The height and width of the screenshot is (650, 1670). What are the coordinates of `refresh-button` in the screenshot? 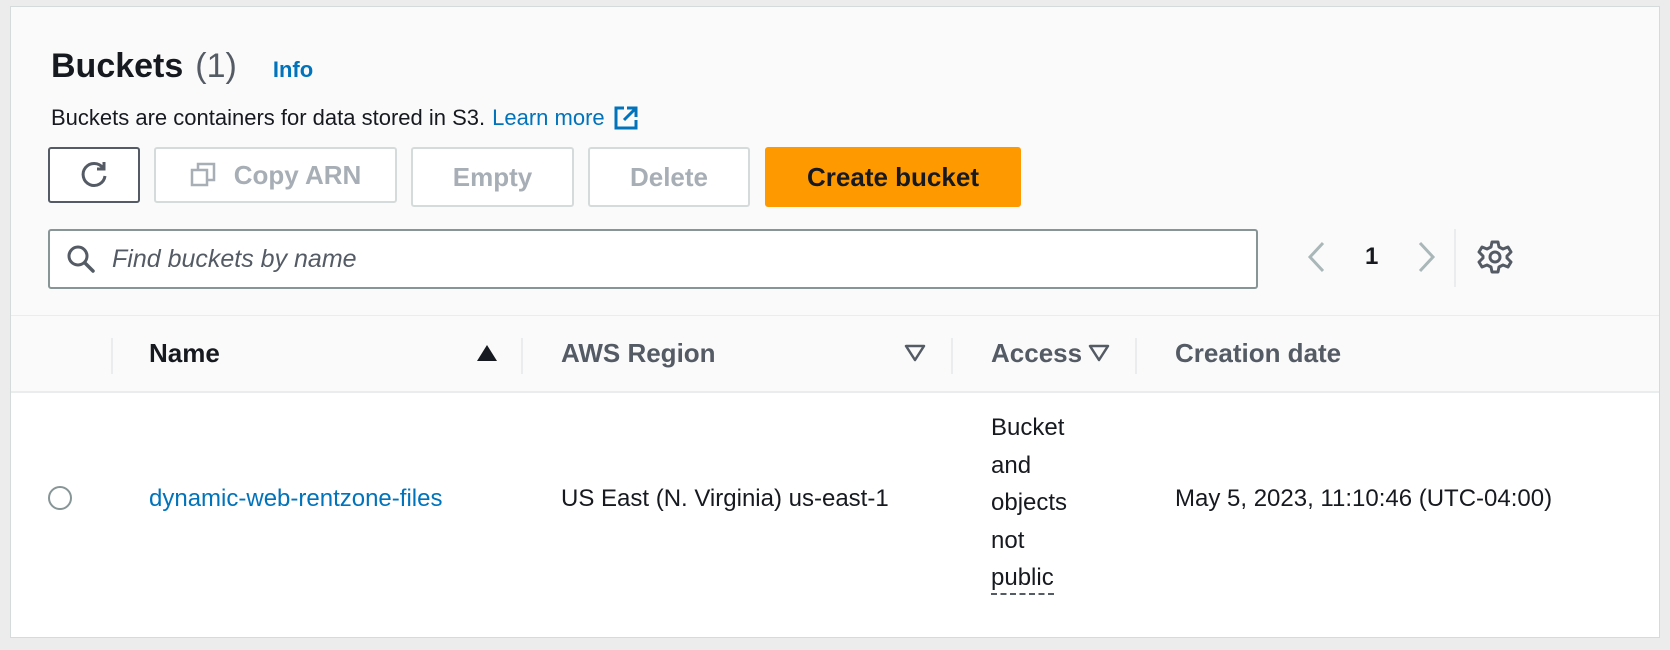 It's located at (94, 175).